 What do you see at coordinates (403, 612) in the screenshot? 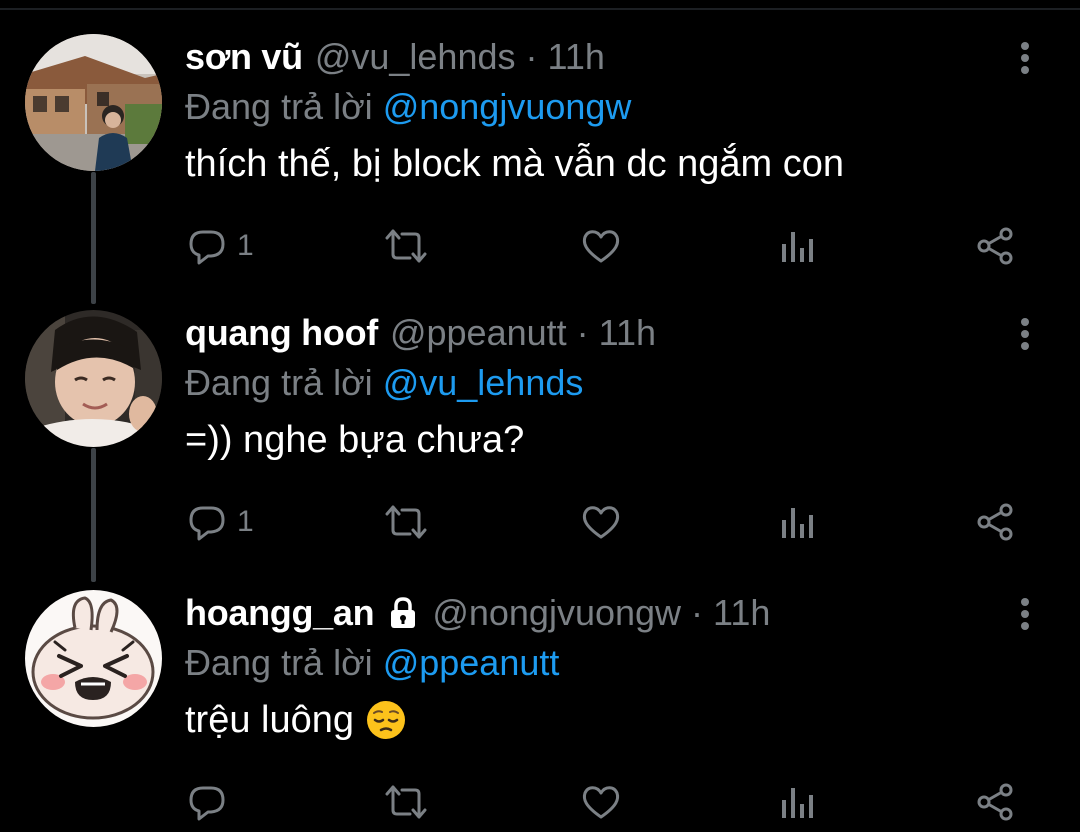
I see `lock-icon` at bounding box center [403, 612].